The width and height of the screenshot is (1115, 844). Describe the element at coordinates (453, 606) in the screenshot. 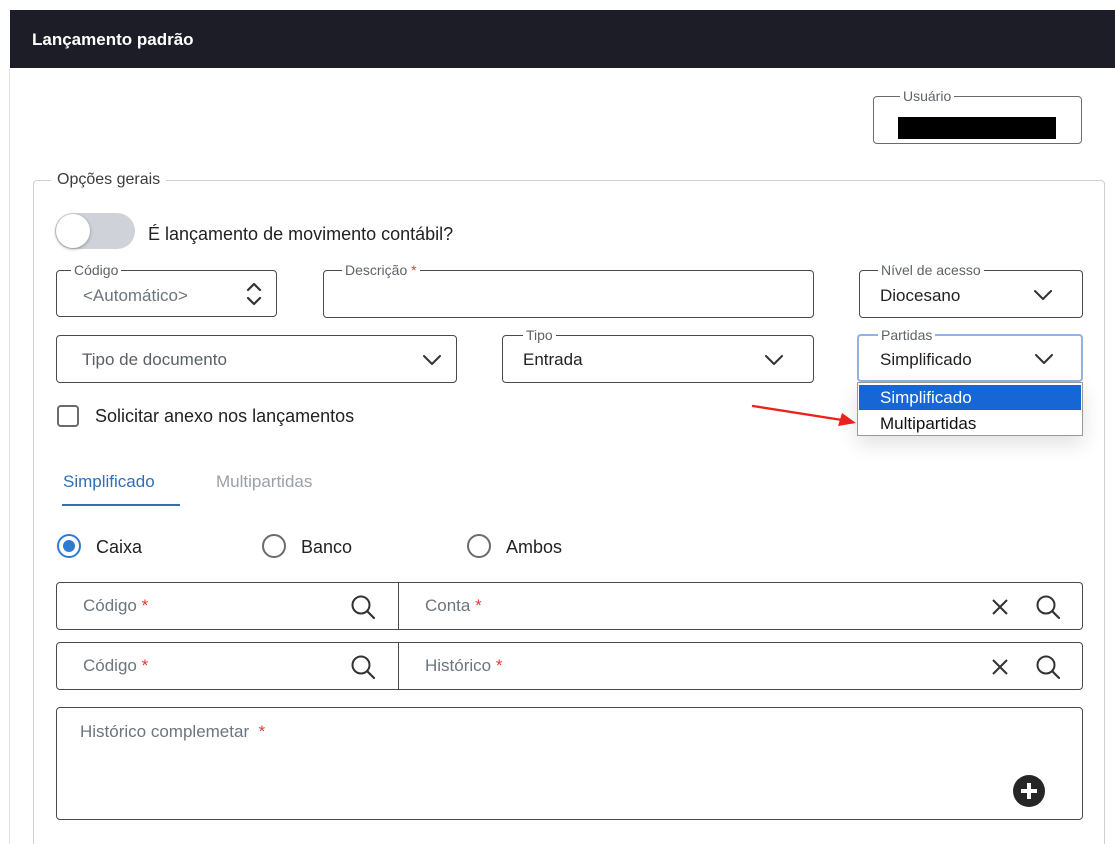

I see `conta-input: Conta *` at that location.